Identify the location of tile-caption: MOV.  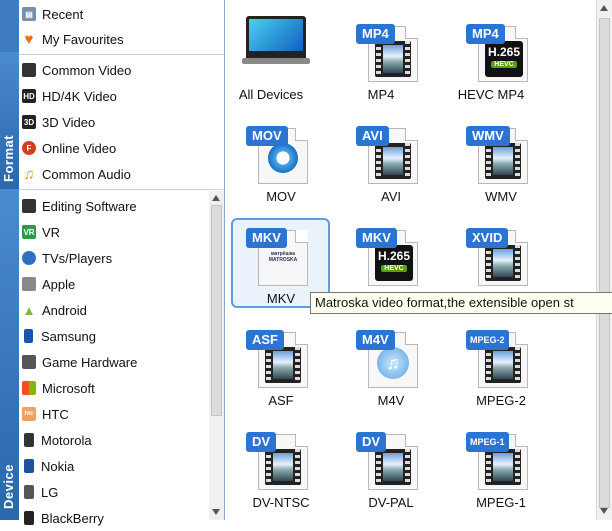
(281, 196).